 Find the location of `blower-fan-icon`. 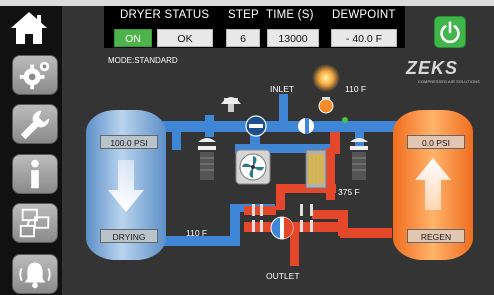

blower-fan-icon is located at coordinates (253, 167).